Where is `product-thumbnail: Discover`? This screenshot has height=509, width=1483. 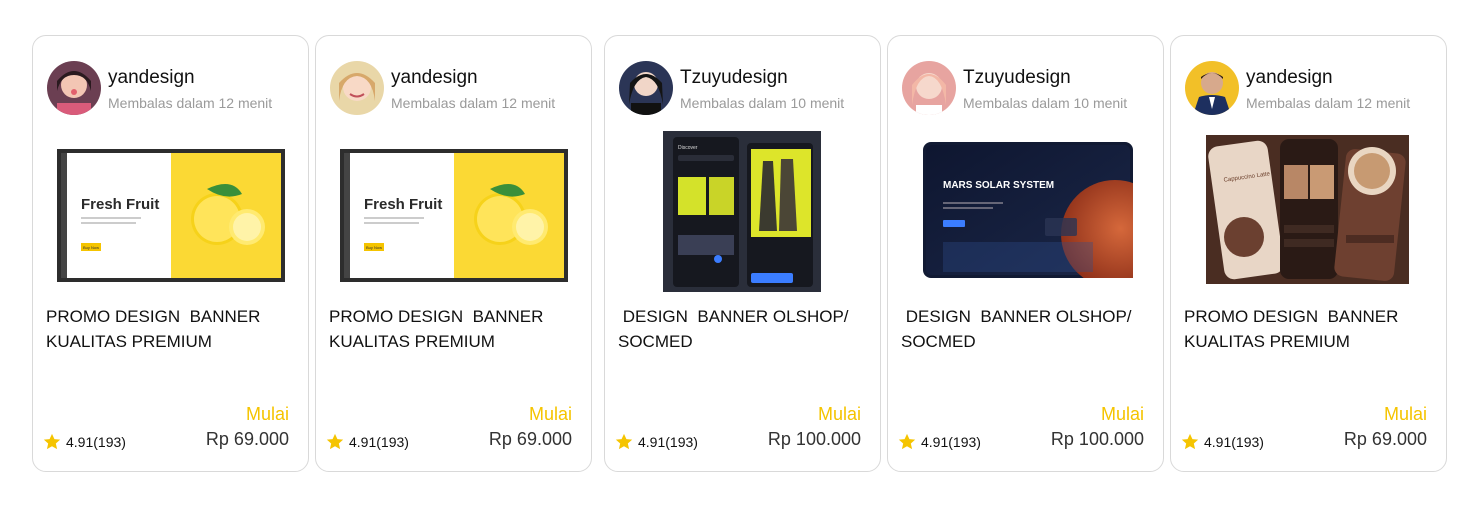 product-thumbnail: Discover is located at coordinates (742, 211).